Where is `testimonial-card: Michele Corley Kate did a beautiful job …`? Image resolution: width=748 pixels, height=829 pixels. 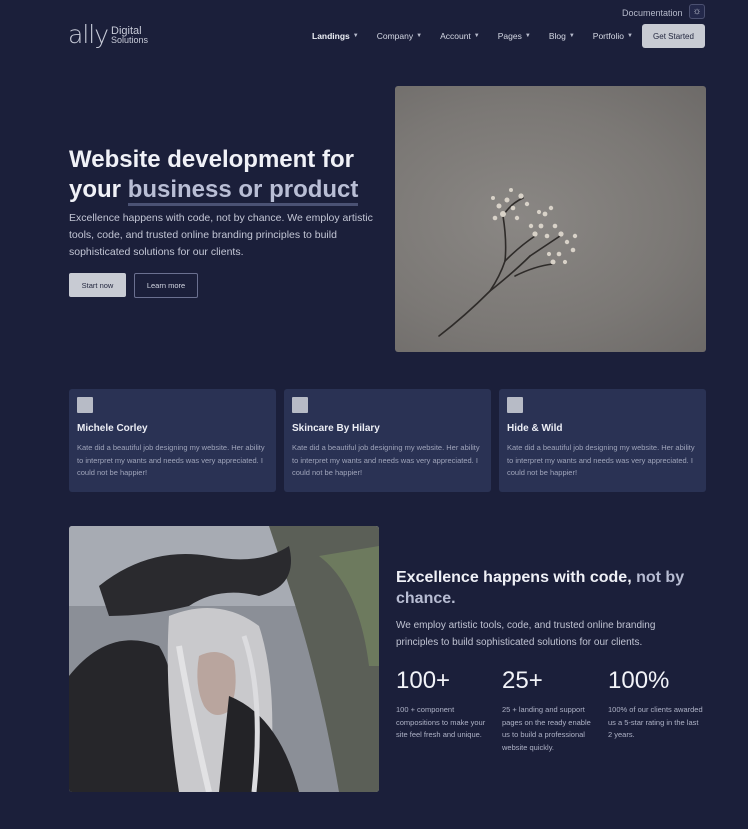
testimonial-card: Michele Corley Kate did a beautiful job … is located at coordinates (172, 440).